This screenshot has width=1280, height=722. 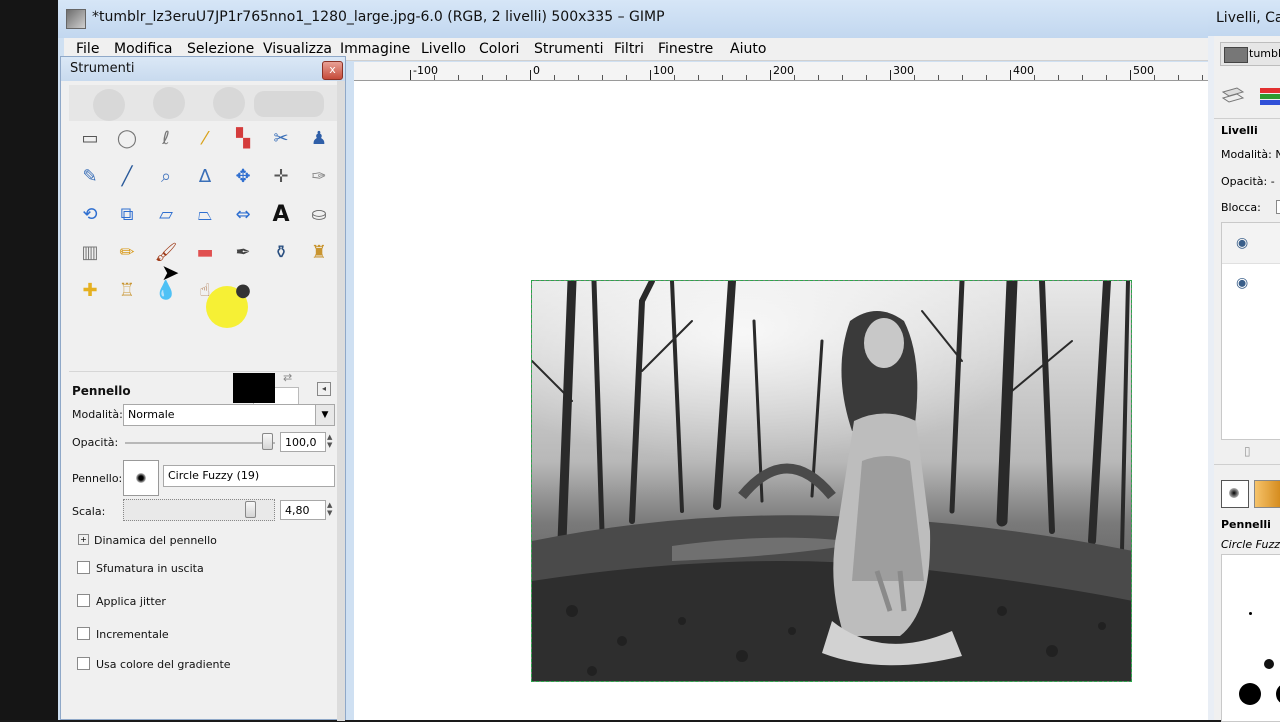 What do you see at coordinates (303, 442) in the screenshot?
I see `opacity-input: 100,0` at bounding box center [303, 442].